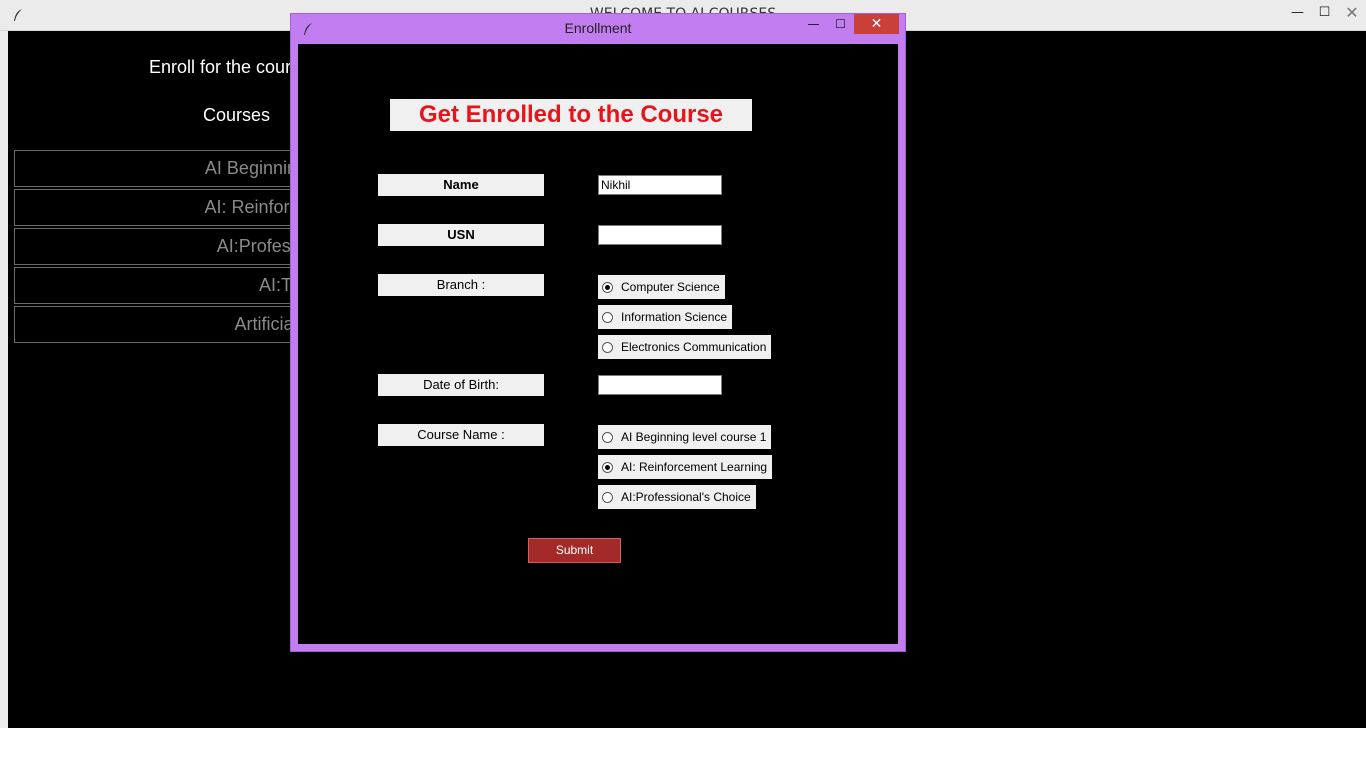 The image size is (1366, 768). Describe the element at coordinates (876, 24) in the screenshot. I see `enrollment-close-button: ✕` at that location.